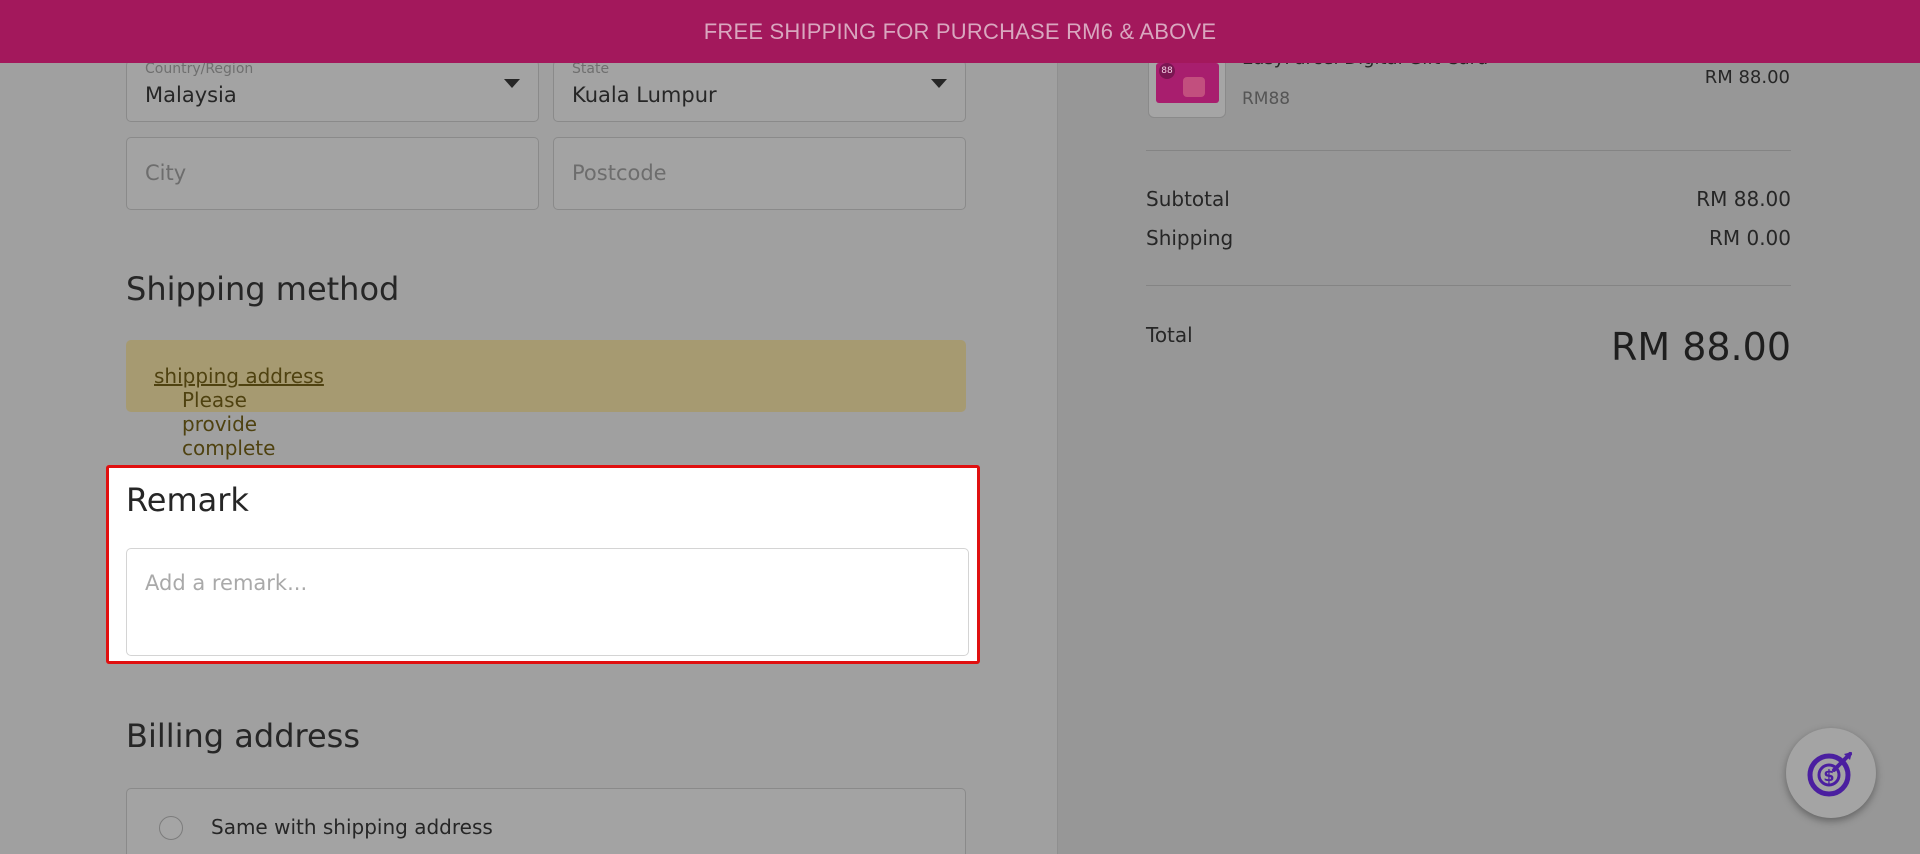  I want to click on country-select: Country/Region Malaysia, so click(332, 91).